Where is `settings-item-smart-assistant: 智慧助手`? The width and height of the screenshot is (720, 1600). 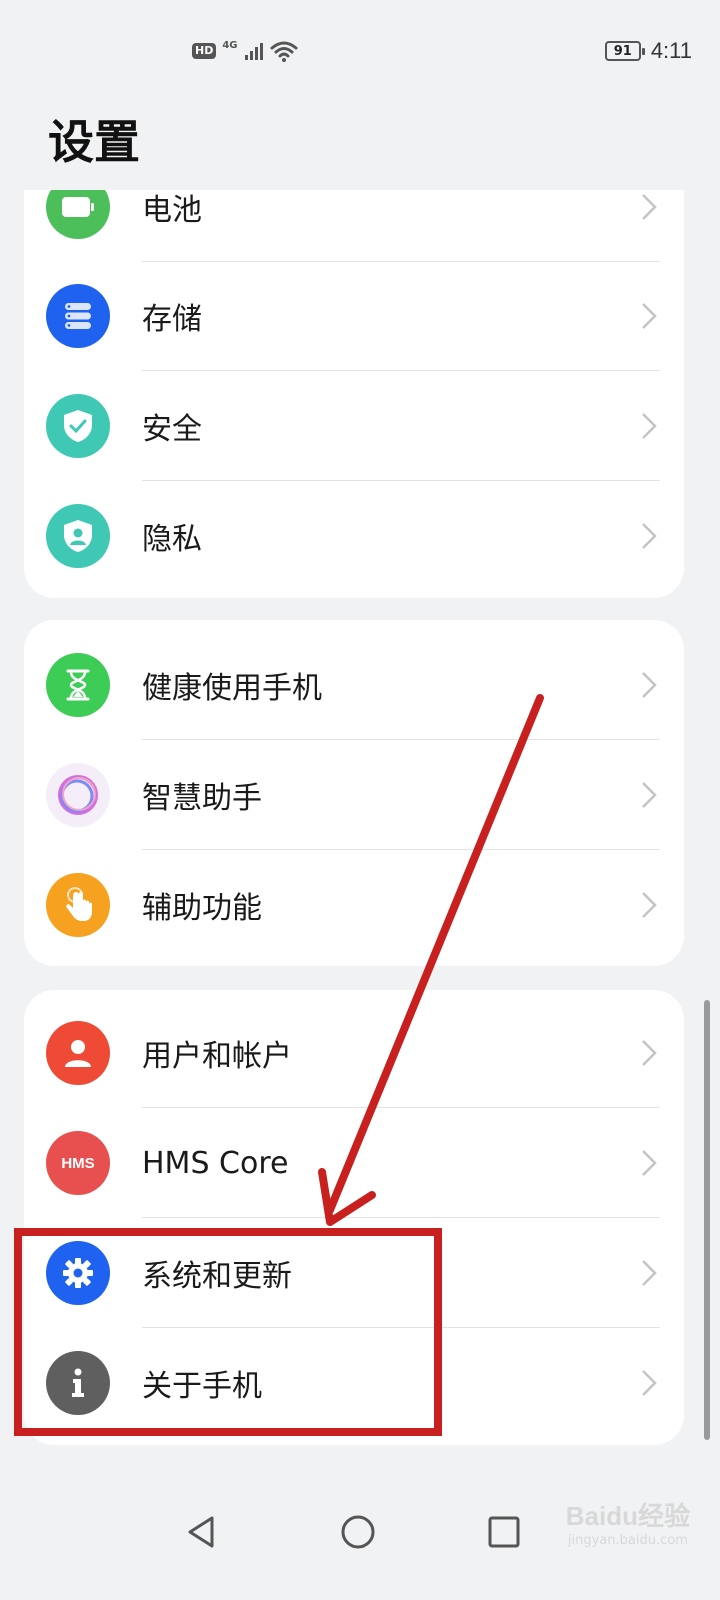 settings-item-smart-assistant: 智慧助手 is located at coordinates (354, 795).